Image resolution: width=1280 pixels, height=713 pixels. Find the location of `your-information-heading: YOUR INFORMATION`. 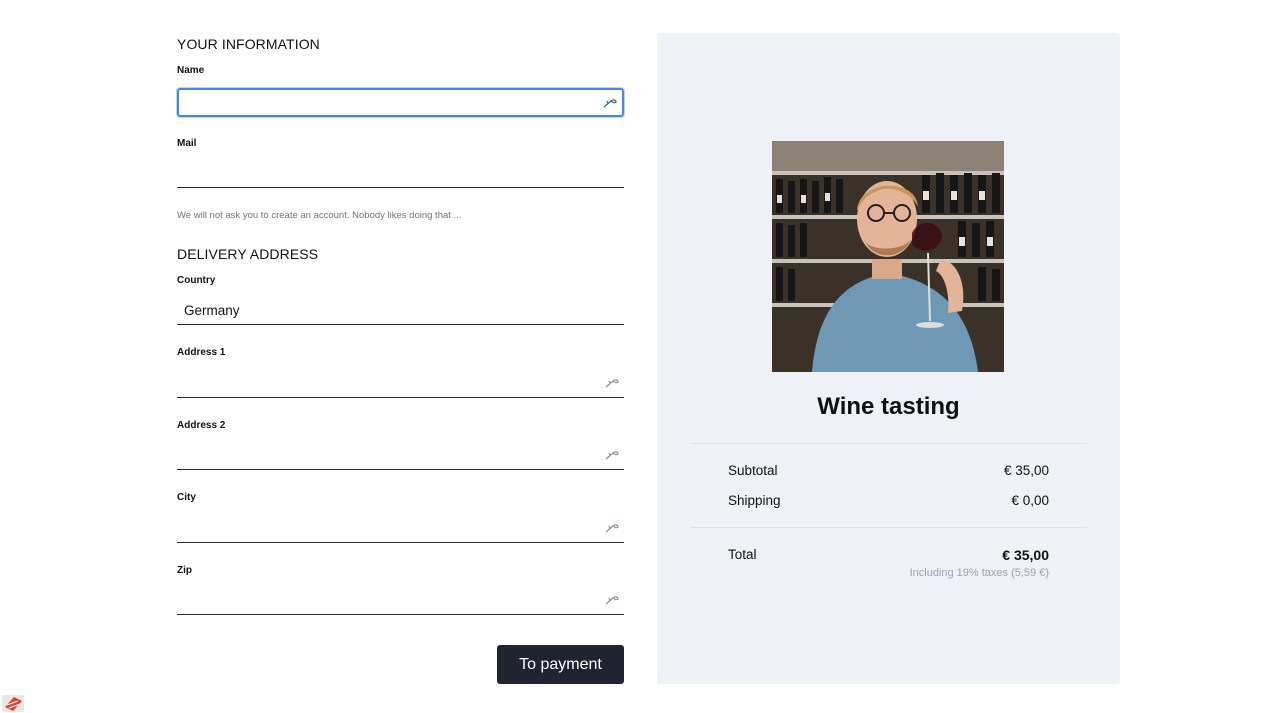

your-information-heading: YOUR INFORMATION is located at coordinates (248, 44).